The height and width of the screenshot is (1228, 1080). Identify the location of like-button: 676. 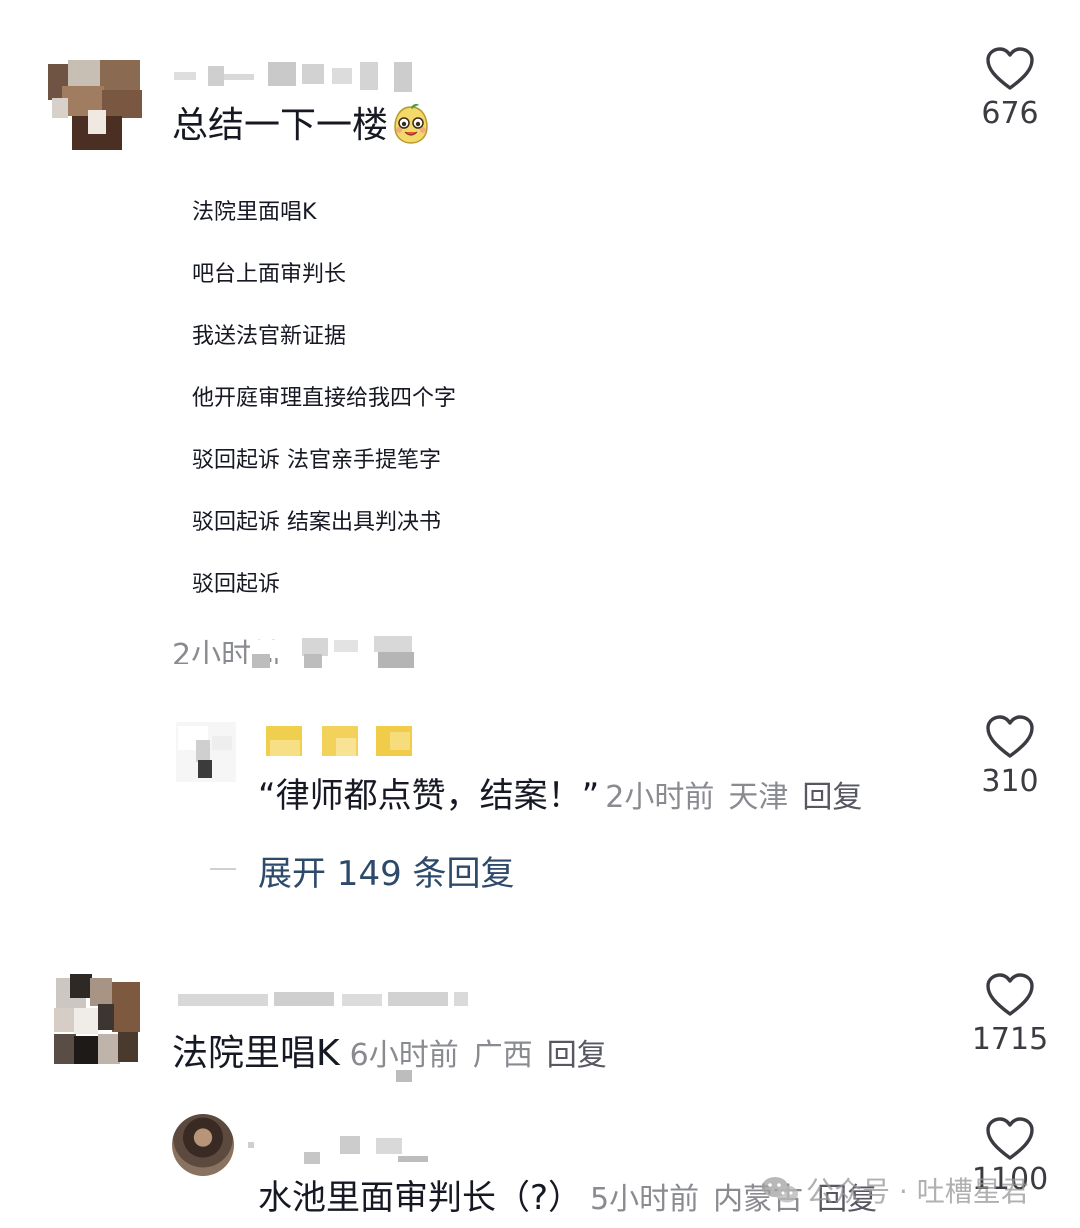
(1010, 88).